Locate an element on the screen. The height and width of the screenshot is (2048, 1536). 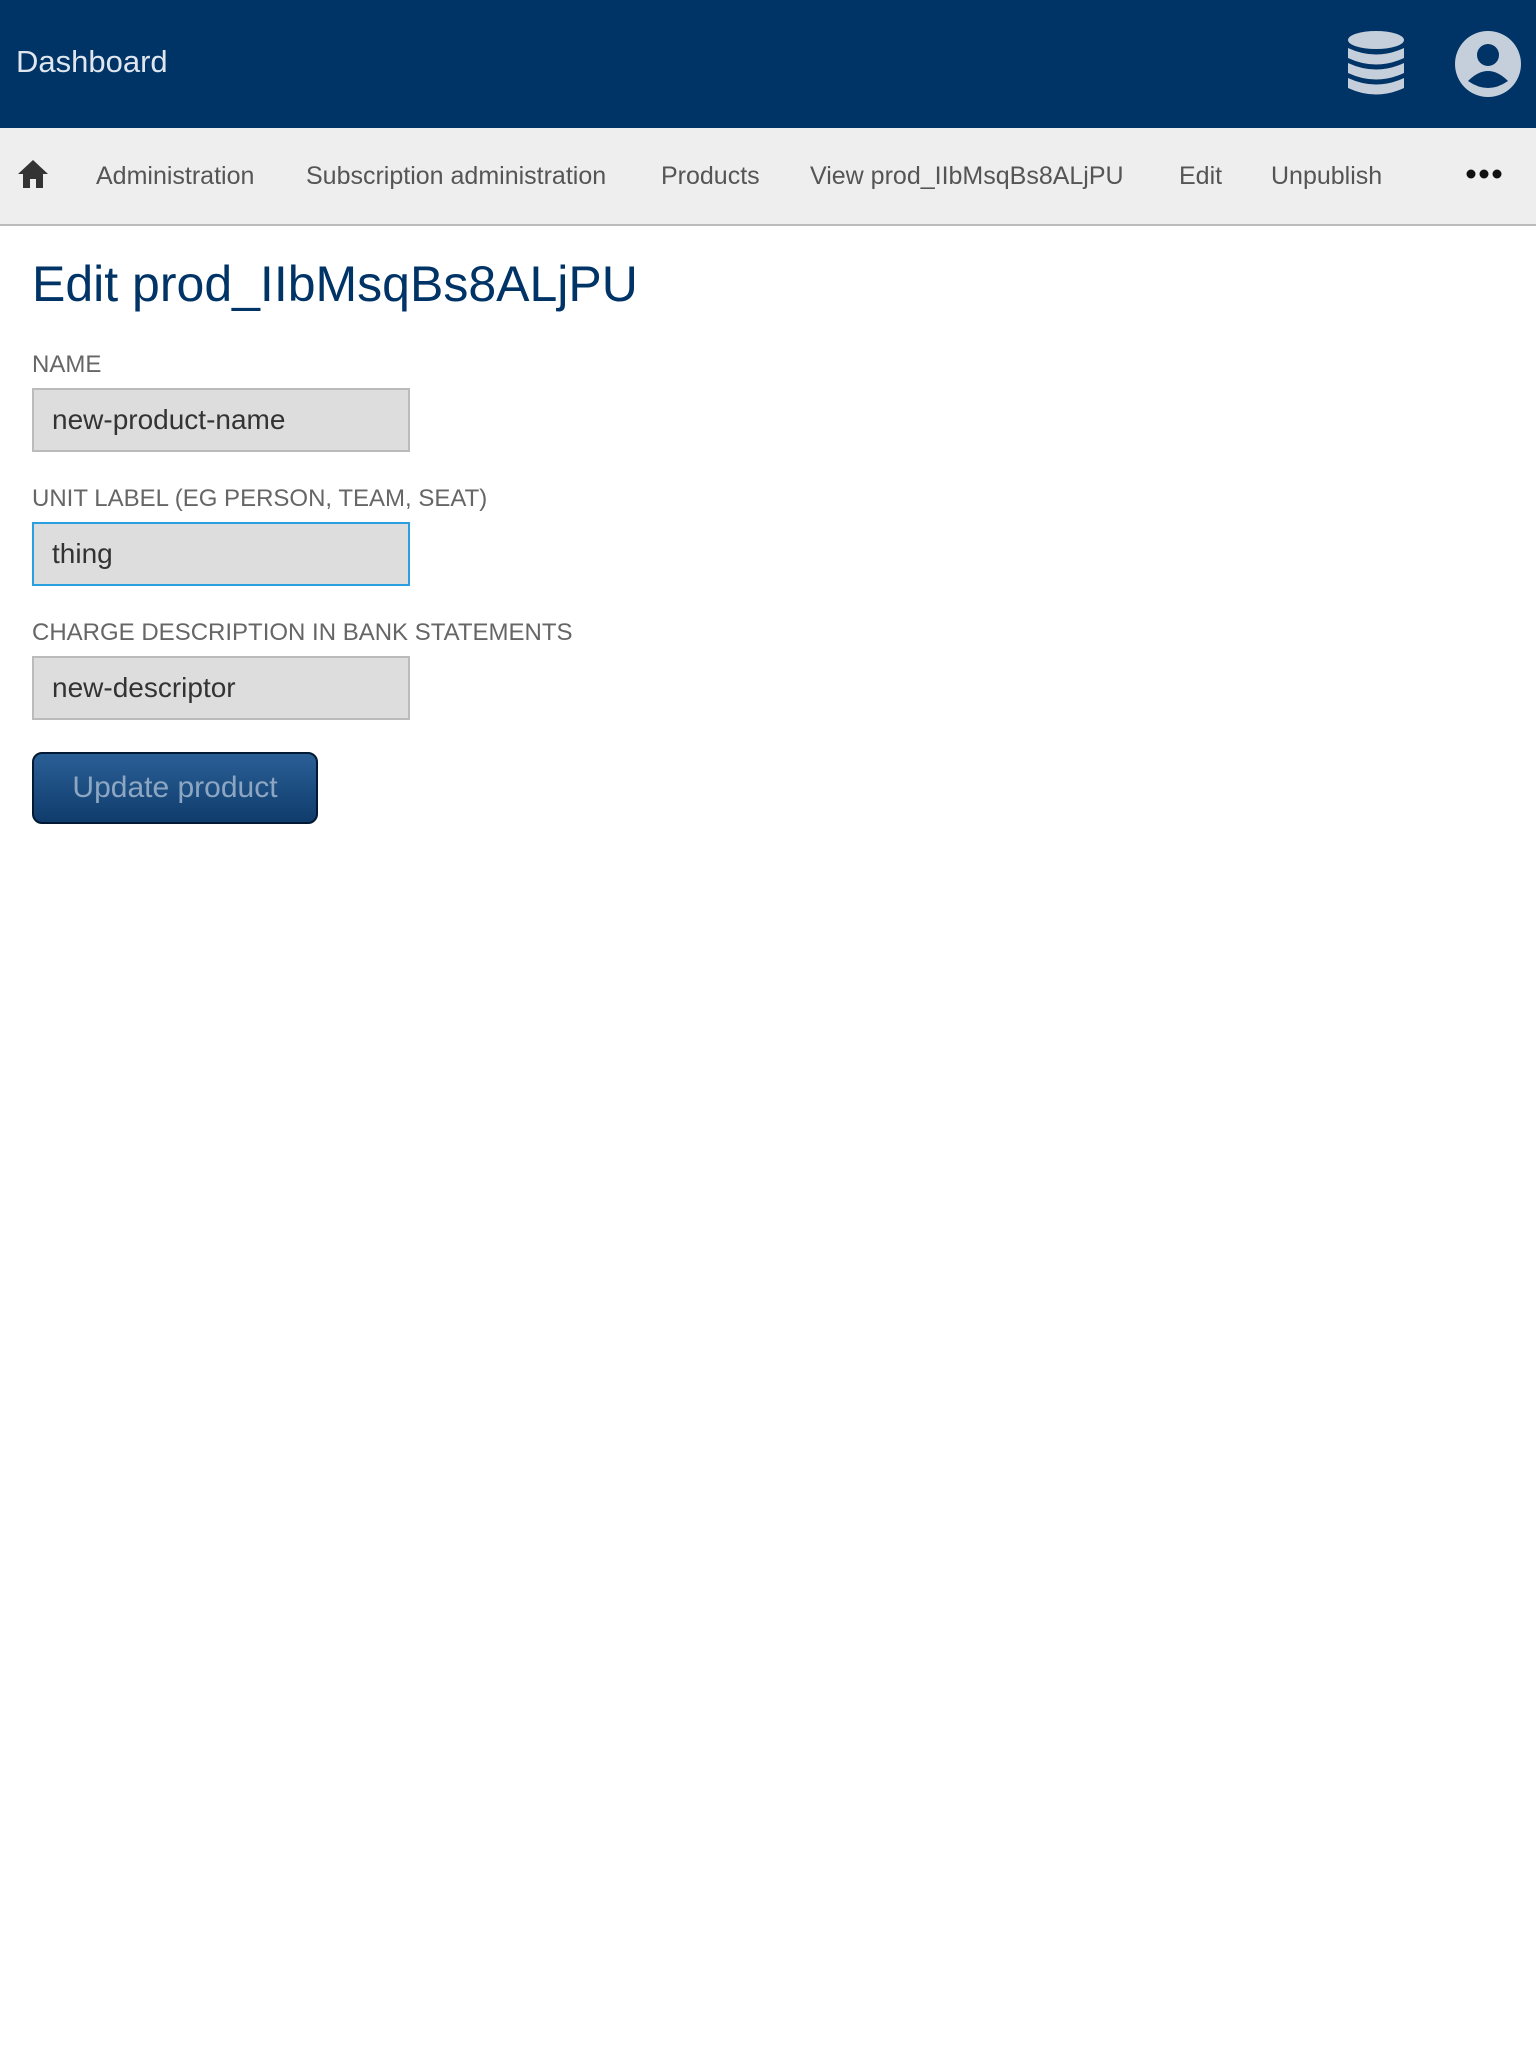
nav-link-administration: Administration is located at coordinates (175, 176).